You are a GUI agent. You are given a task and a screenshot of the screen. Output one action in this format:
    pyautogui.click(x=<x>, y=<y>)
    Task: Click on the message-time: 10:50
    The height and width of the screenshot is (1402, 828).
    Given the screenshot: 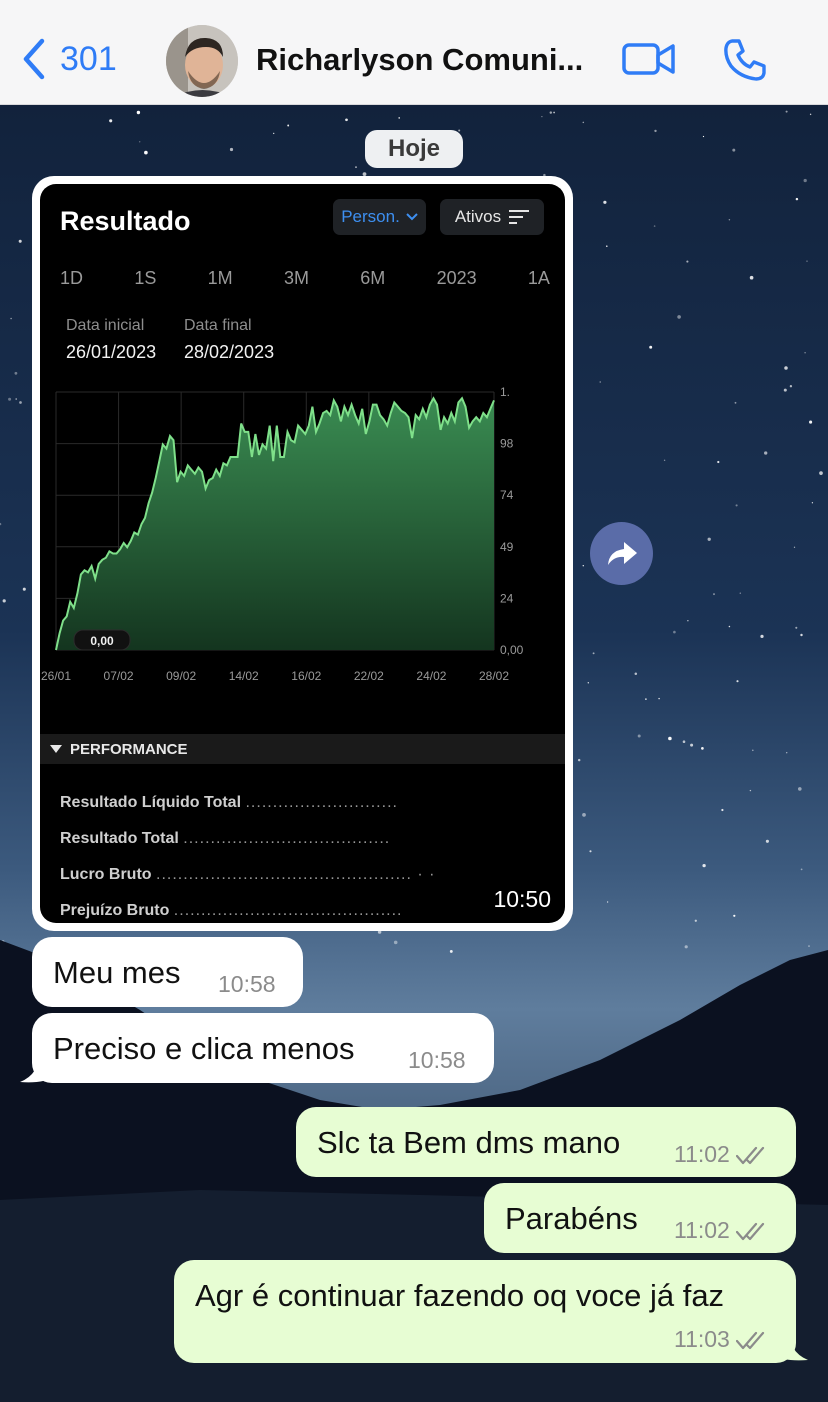 What is the action you would take?
    pyautogui.click(x=522, y=899)
    